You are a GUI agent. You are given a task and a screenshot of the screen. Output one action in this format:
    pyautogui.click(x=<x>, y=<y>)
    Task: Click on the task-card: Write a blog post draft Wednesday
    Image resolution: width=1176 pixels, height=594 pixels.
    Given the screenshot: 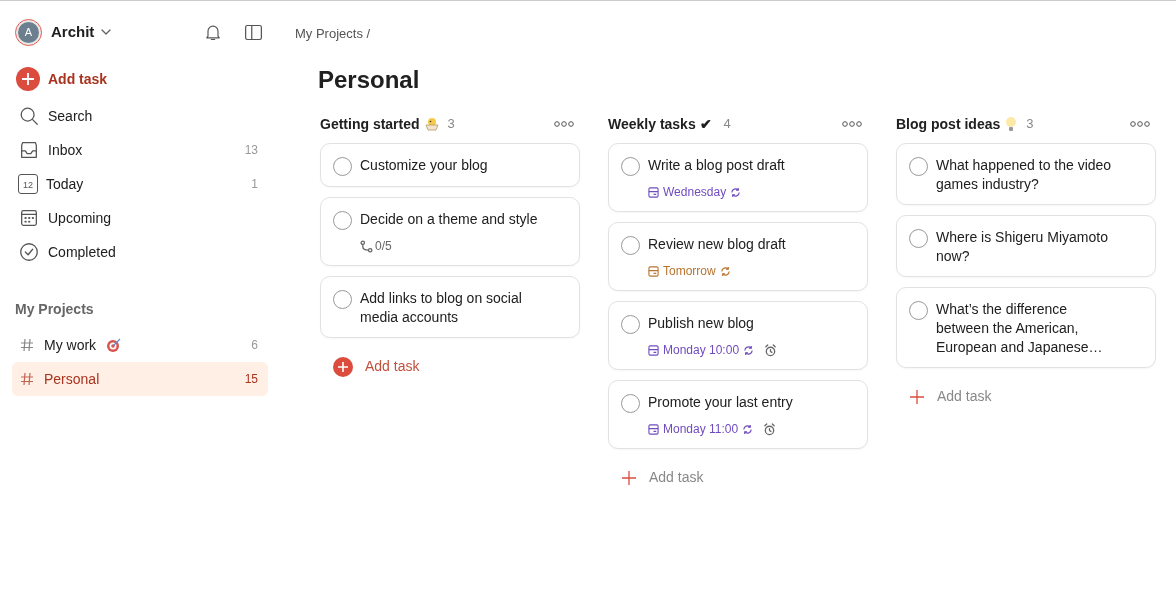 What is the action you would take?
    pyautogui.click(x=738, y=177)
    